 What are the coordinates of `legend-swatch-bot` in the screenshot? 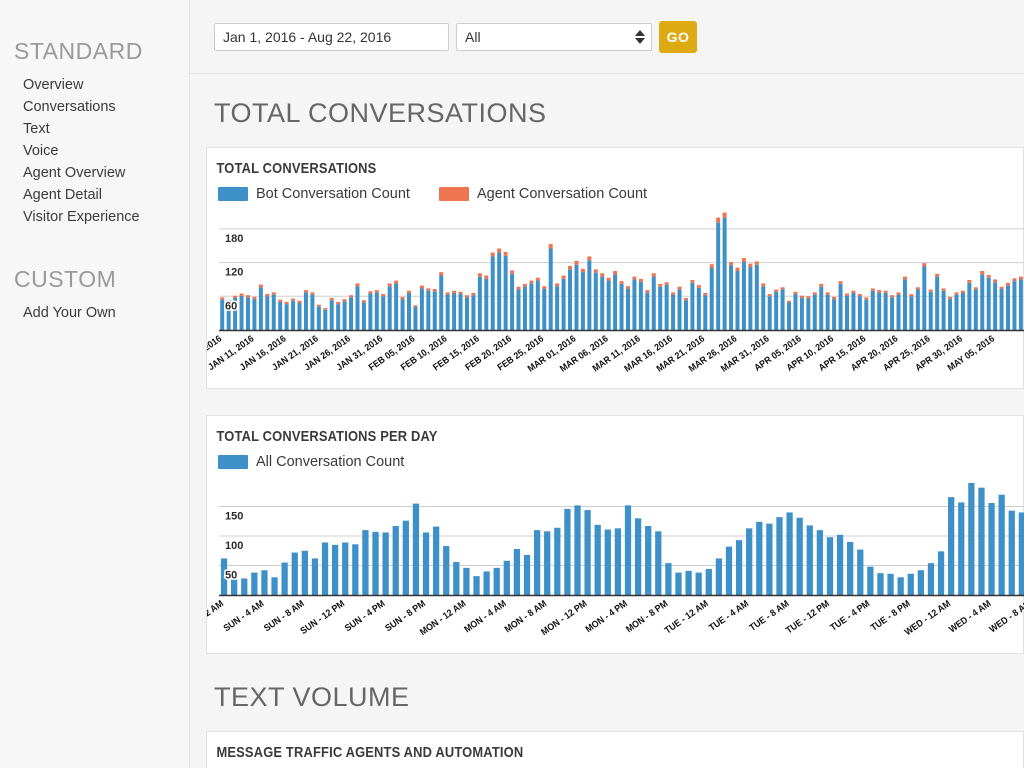 It's located at (233, 194).